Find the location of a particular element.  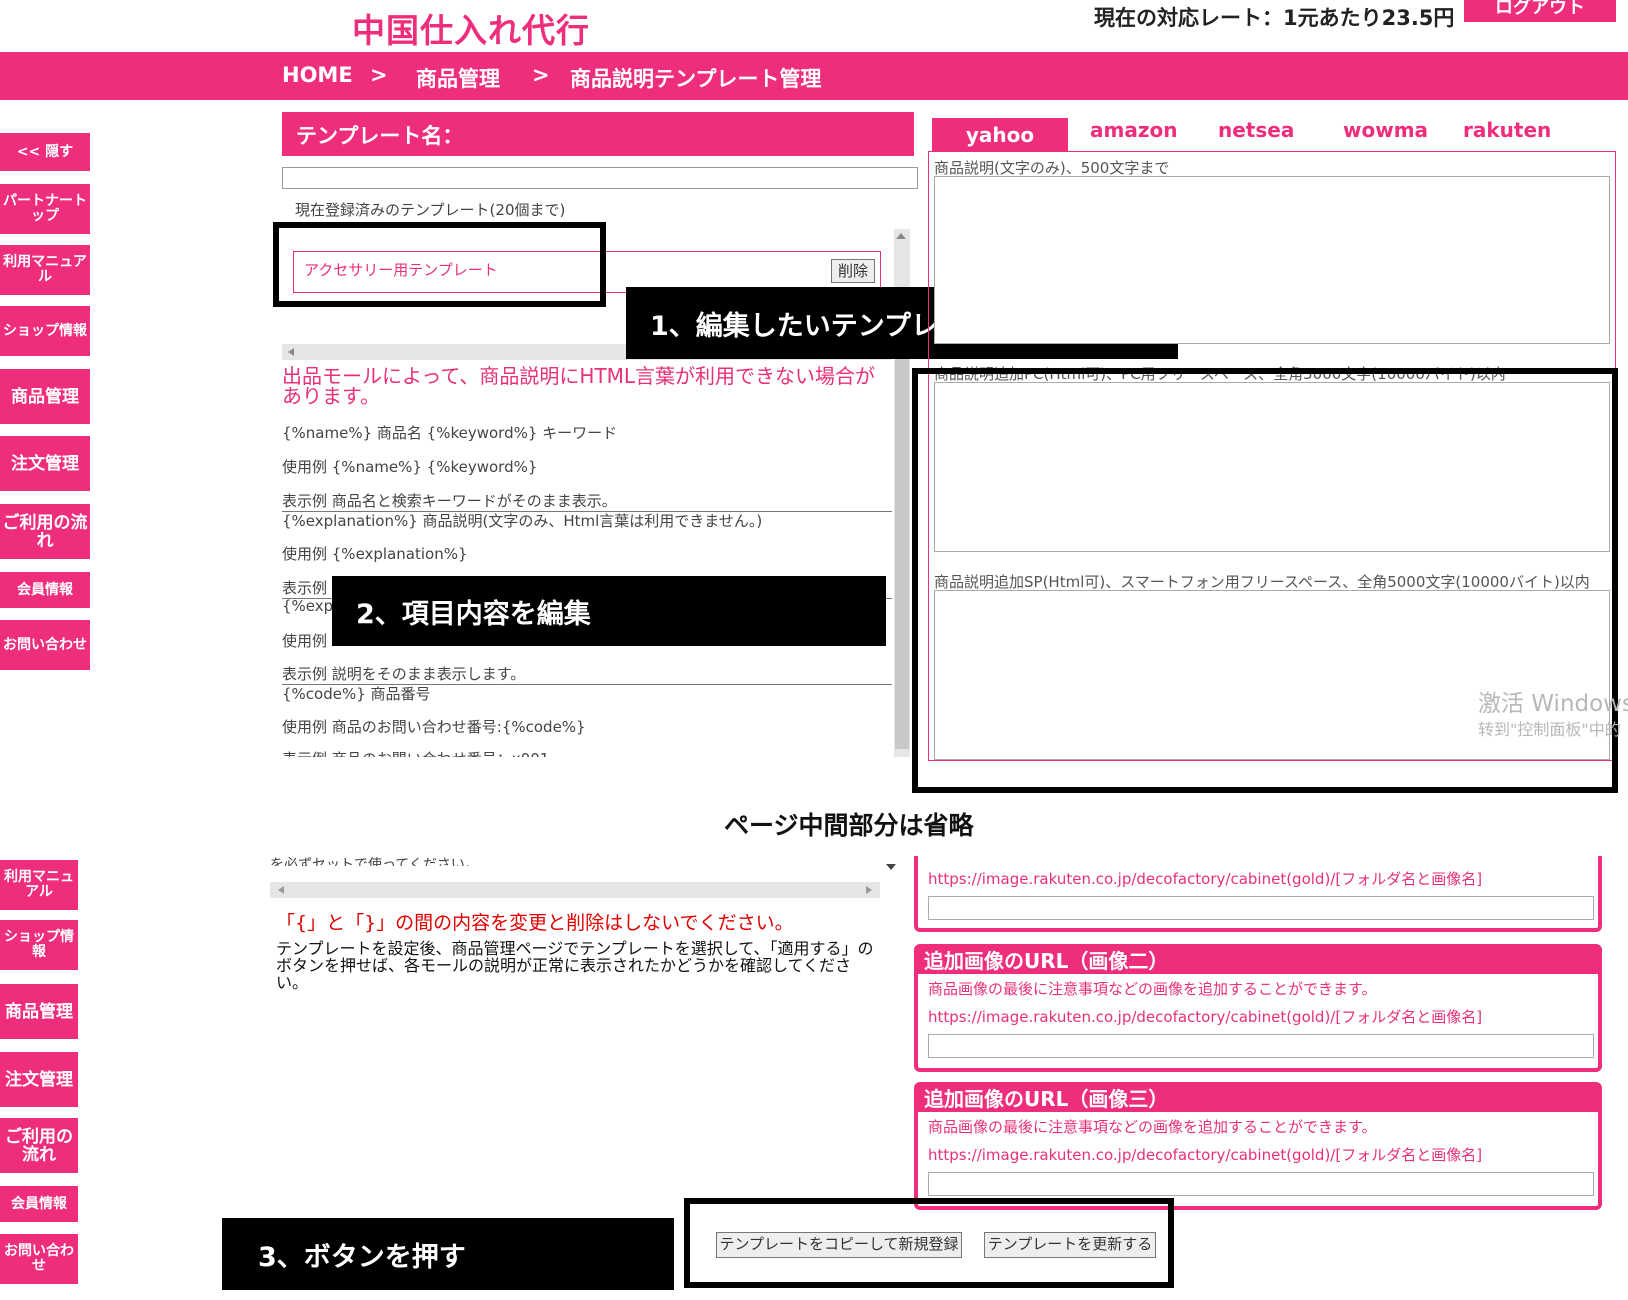

breadcrumb-current: 商品説明テンプレート管理 is located at coordinates (696, 79).